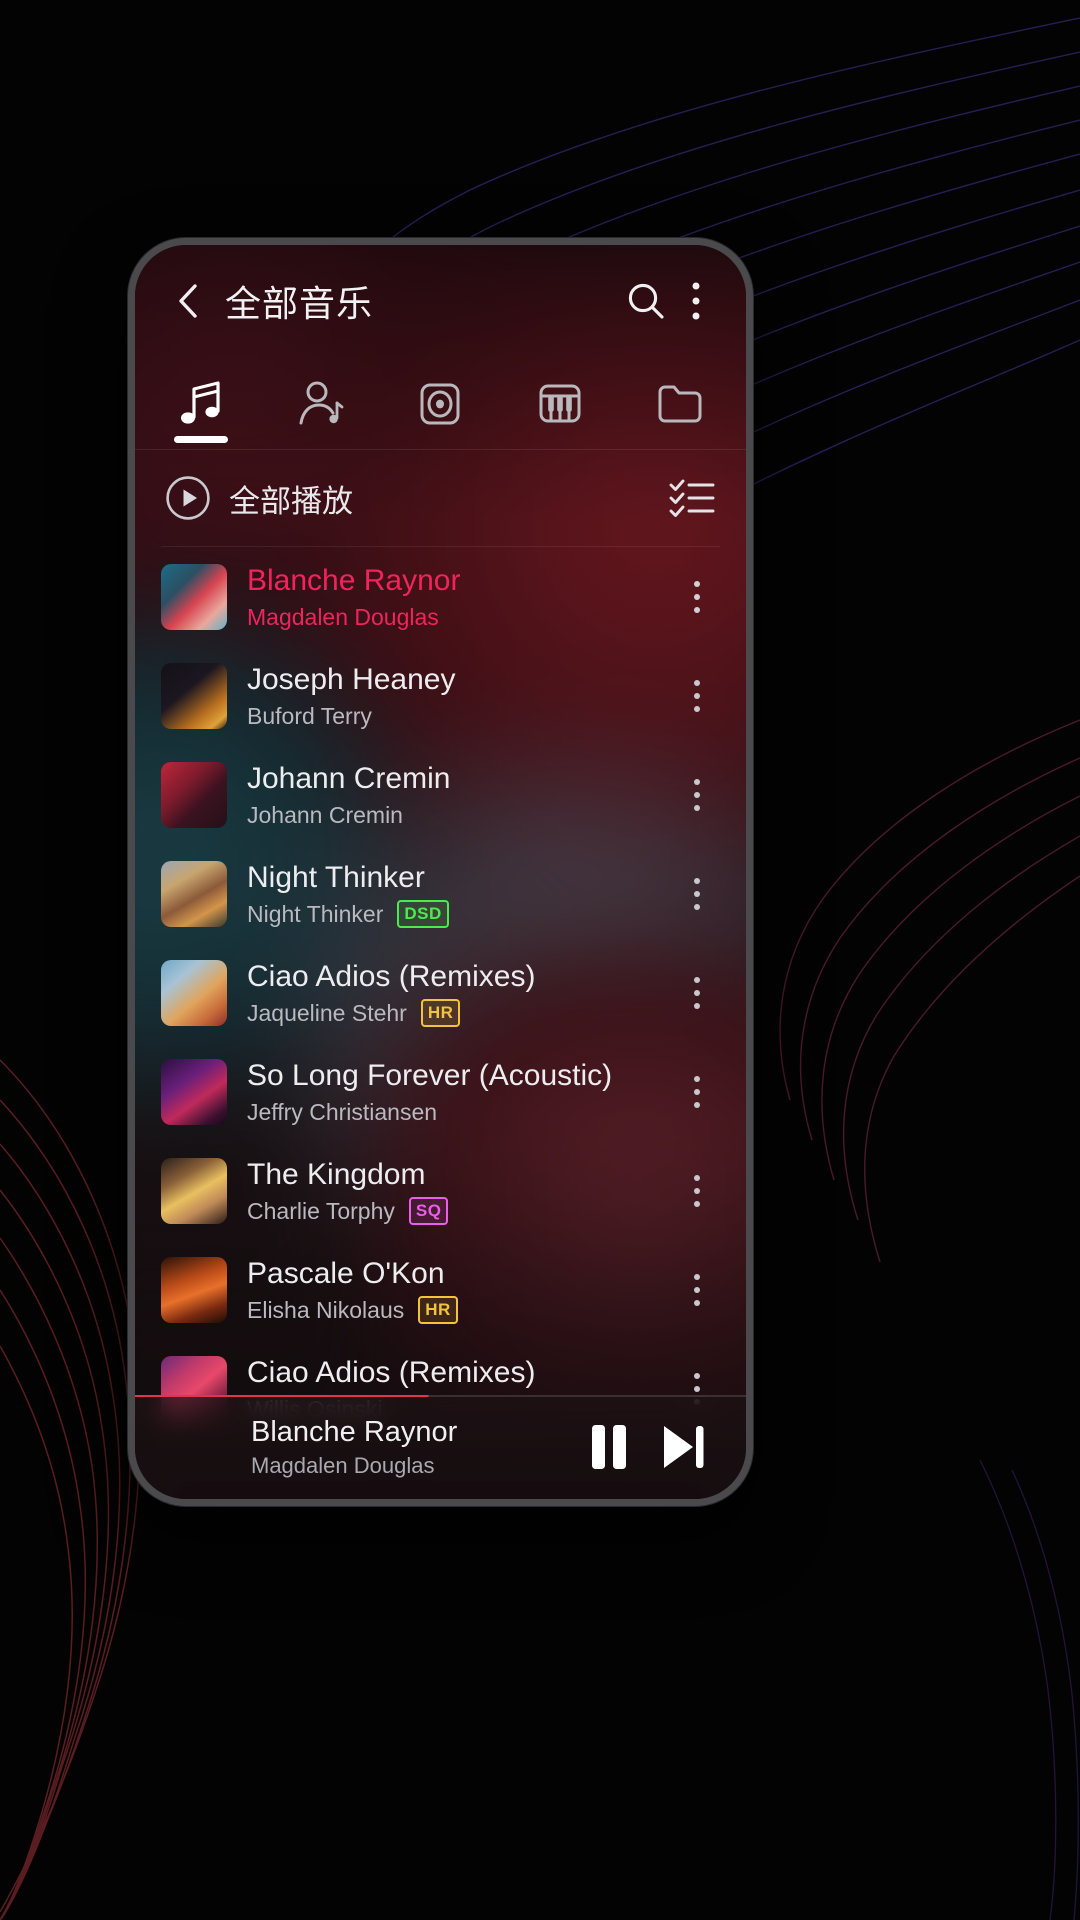 The height and width of the screenshot is (1920, 1080). I want to click on song-subtitle-line: Night Thinker DSD, so click(460, 913).